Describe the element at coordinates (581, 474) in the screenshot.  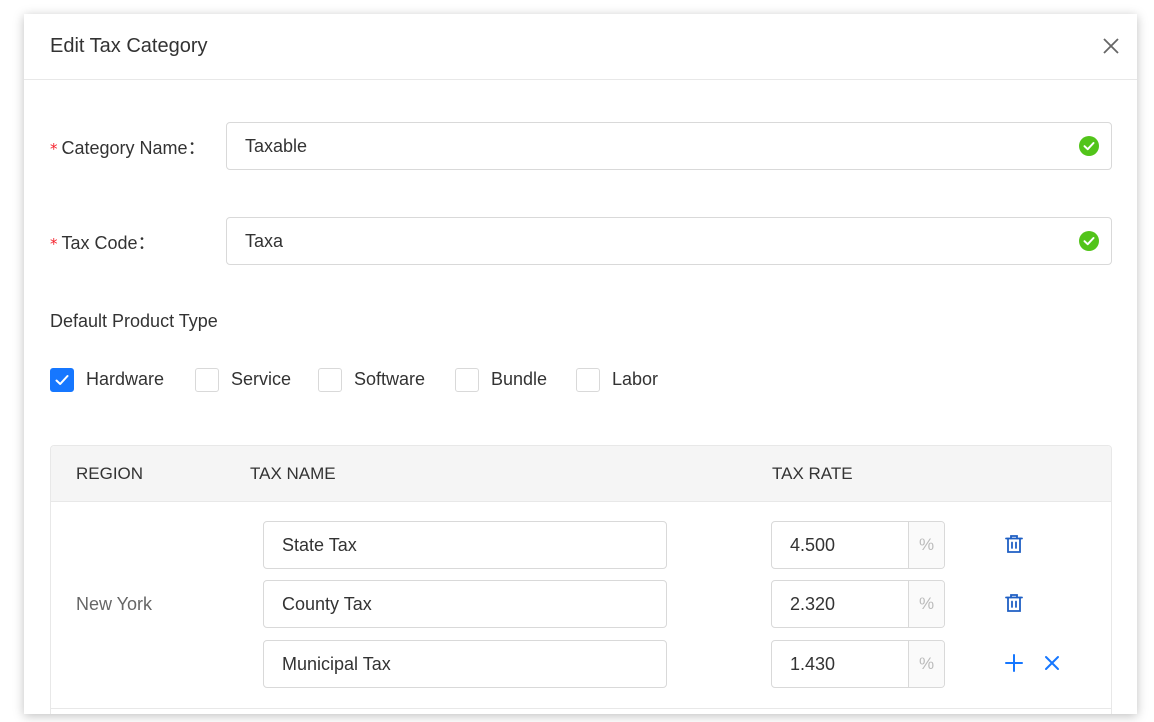
I see `table-header: REGION TAX NAME TAX RATE` at that location.